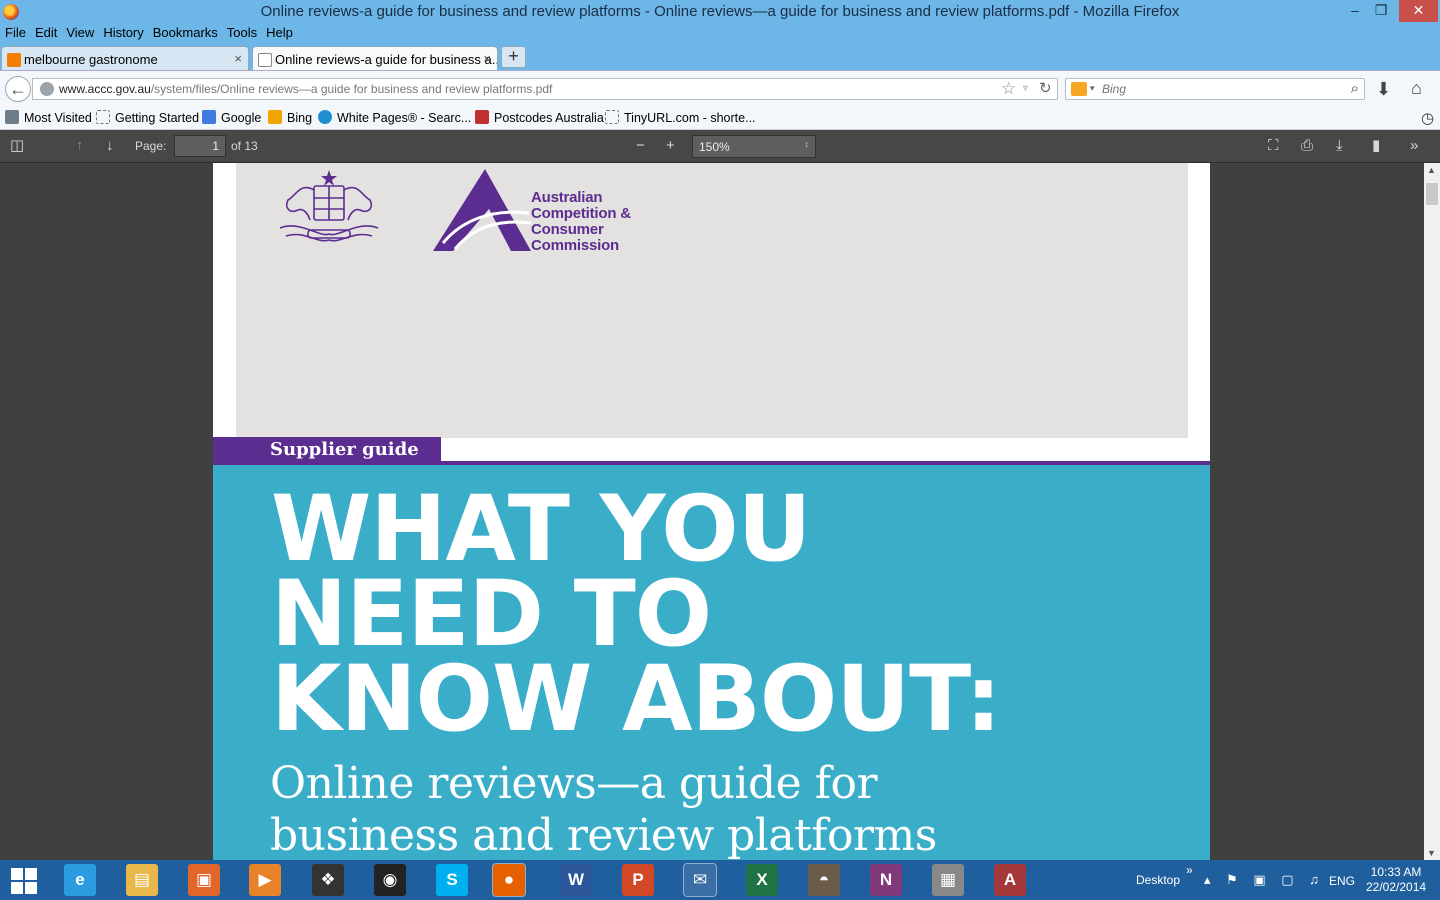 The height and width of the screenshot is (900, 1440). What do you see at coordinates (1432, 194) in the screenshot?
I see `scroll-thumb` at bounding box center [1432, 194].